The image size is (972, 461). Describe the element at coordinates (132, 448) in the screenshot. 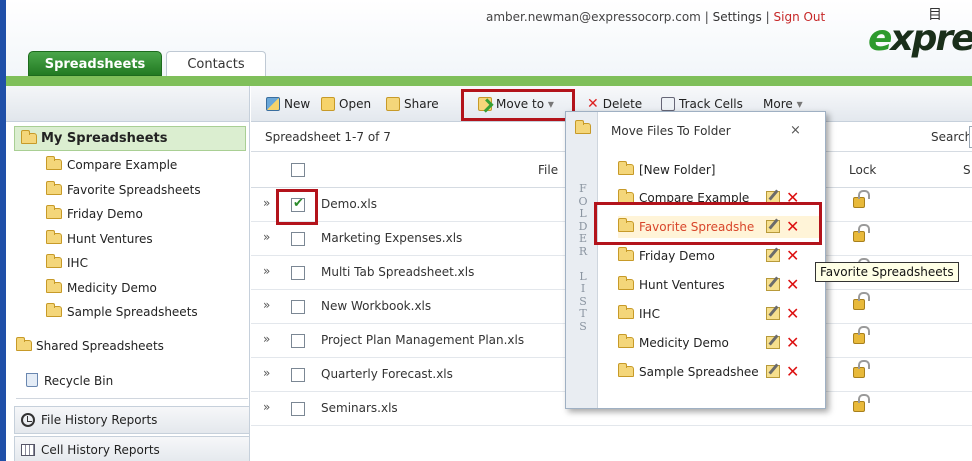

I see `cell-history-reports: Cell History Reports` at that location.